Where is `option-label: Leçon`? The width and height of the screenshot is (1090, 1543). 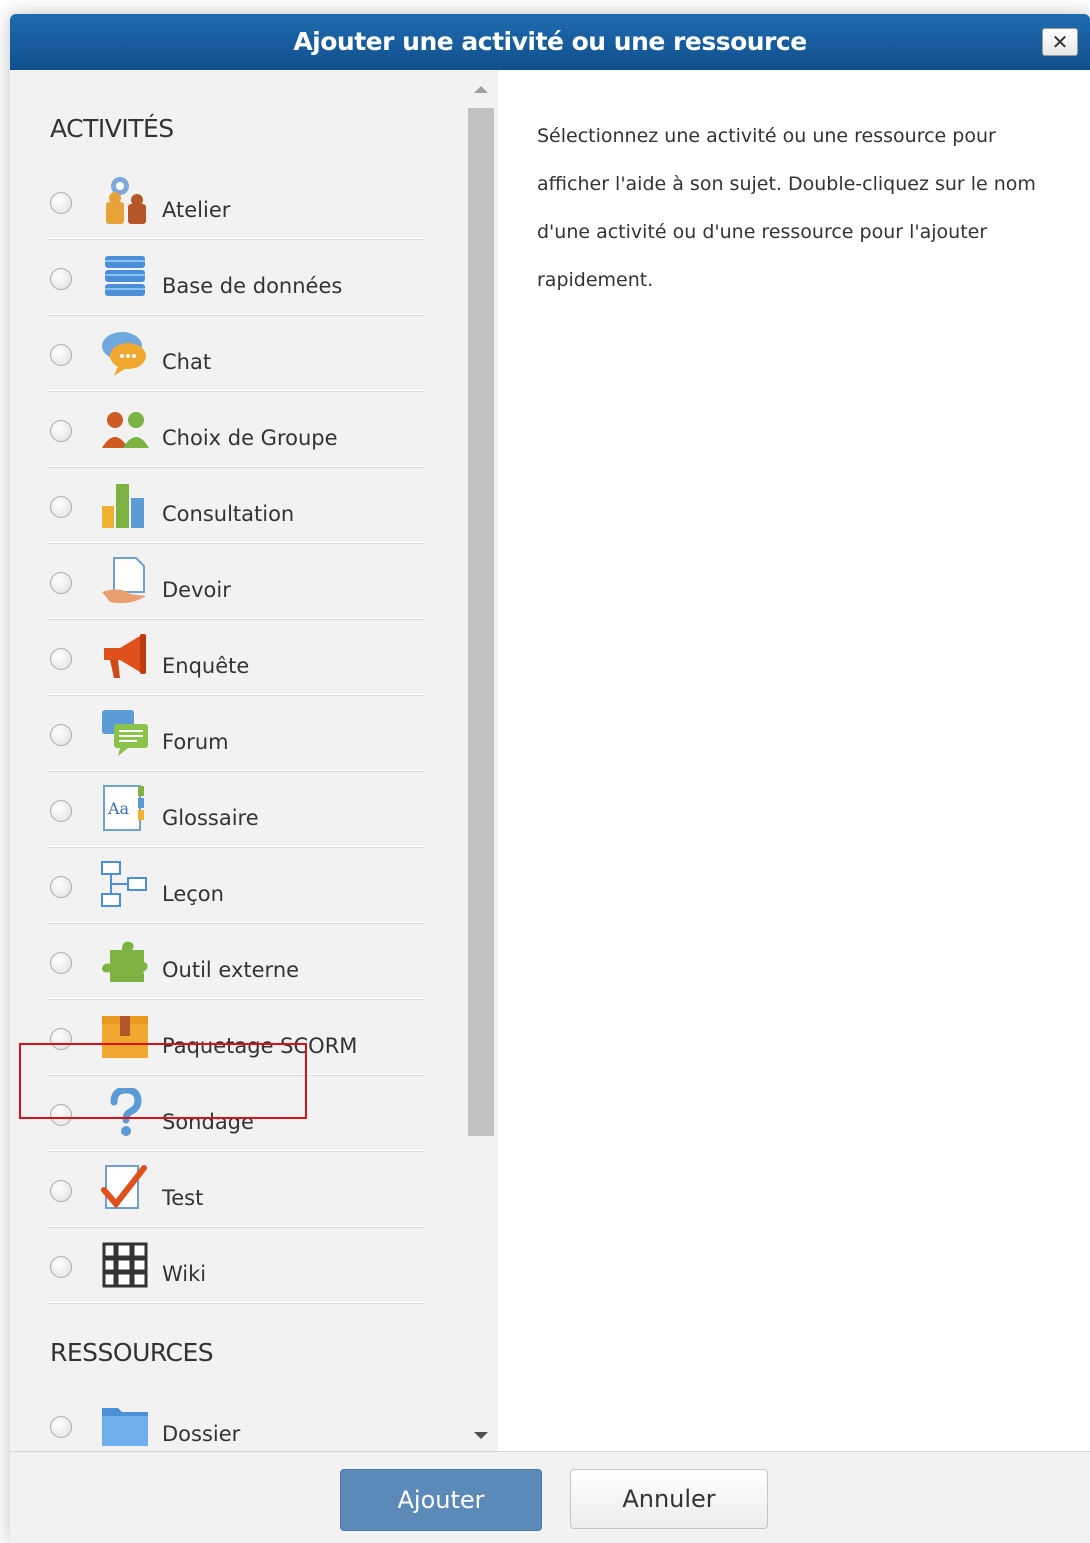
option-label: Leçon is located at coordinates (193, 894).